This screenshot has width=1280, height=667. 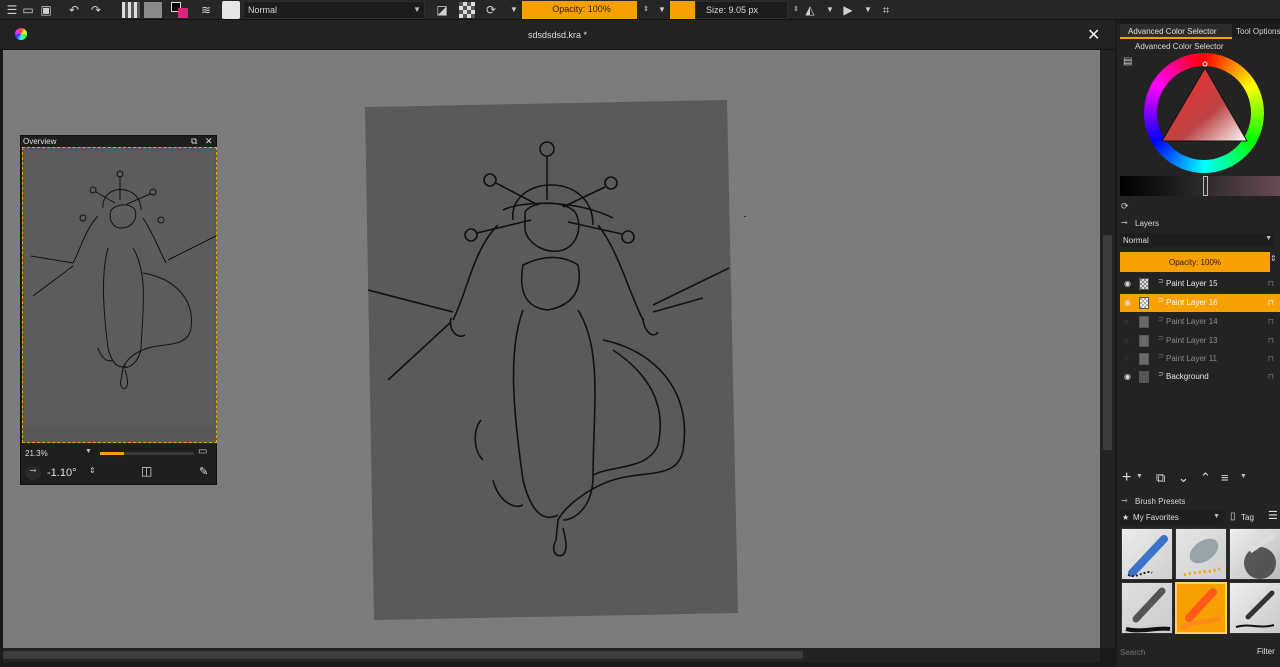 What do you see at coordinates (1156, 517) in the screenshot?
I see `brush-tag-value: My Favorites` at bounding box center [1156, 517].